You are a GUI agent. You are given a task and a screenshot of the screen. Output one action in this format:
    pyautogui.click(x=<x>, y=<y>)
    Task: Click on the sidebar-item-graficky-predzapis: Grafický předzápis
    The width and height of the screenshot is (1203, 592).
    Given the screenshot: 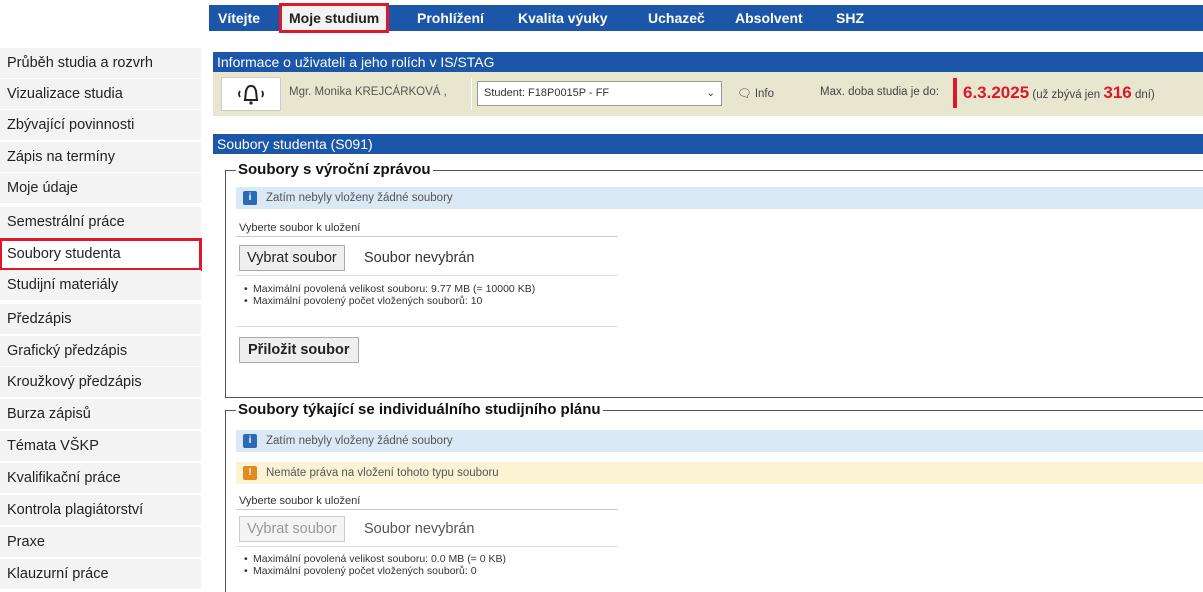 What is the action you would take?
    pyautogui.click(x=100, y=351)
    